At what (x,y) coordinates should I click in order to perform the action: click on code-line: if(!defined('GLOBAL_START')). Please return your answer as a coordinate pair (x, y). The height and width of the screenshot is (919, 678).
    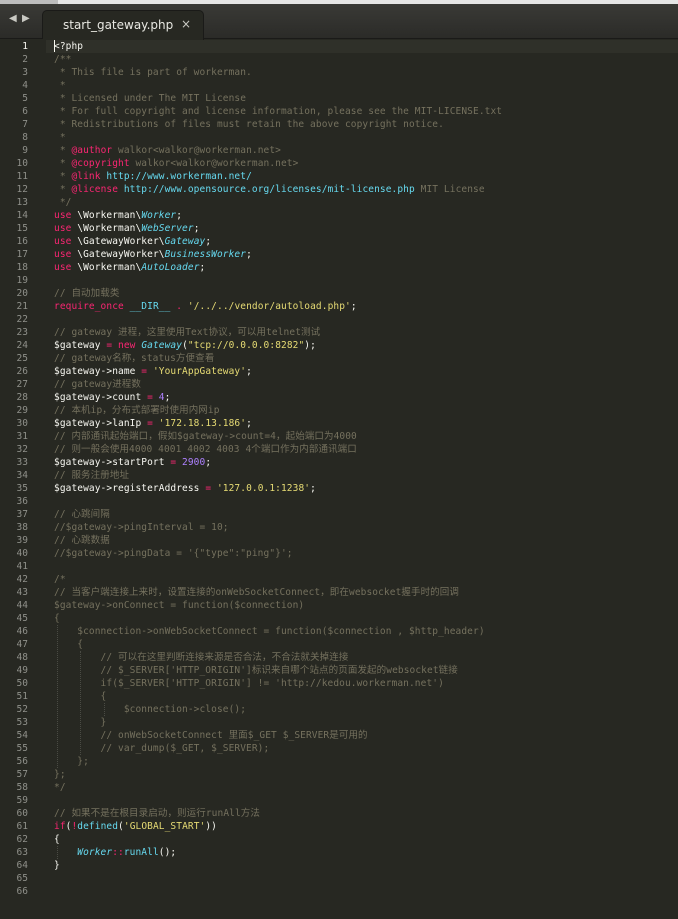
    Looking at the image, I should click on (135, 826).